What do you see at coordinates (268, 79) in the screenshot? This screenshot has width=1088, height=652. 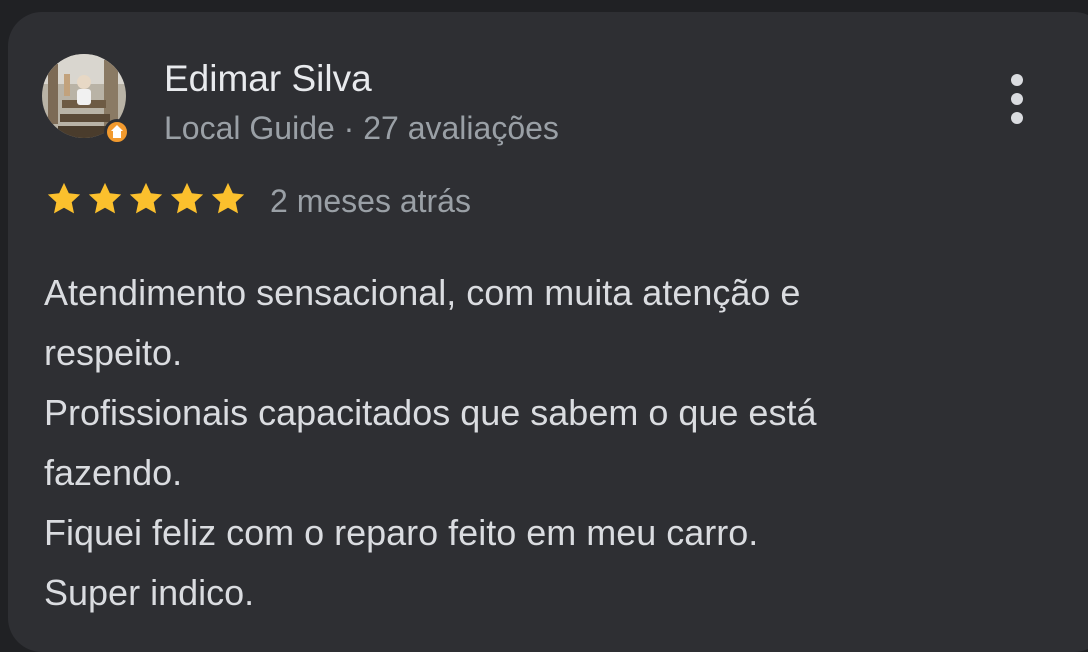 I see `reviewer-name: Edimar Silva` at bounding box center [268, 79].